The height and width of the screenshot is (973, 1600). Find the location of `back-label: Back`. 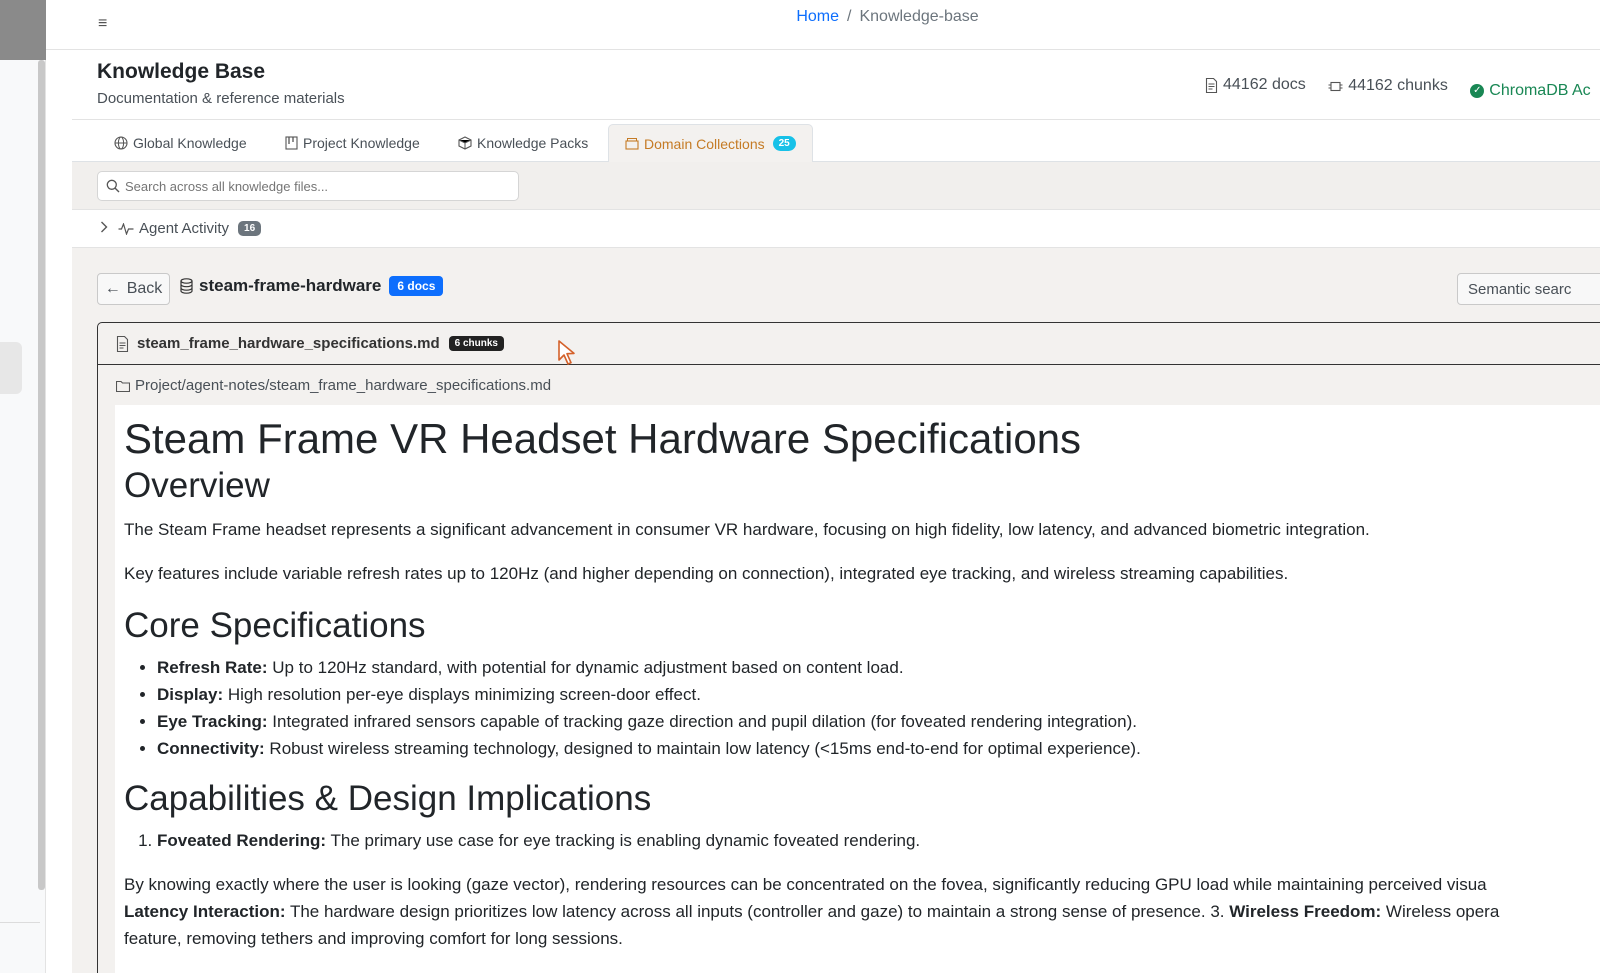

back-label: Back is located at coordinates (144, 288).